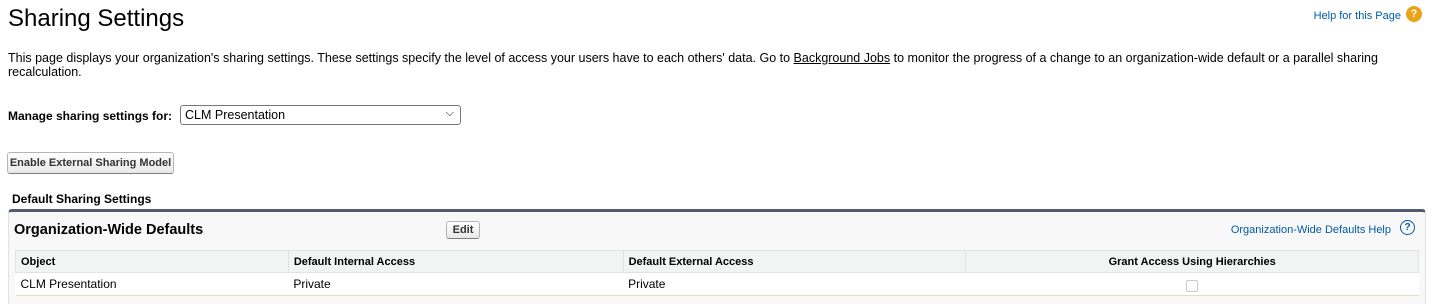  Describe the element at coordinates (794, 284) in the screenshot. I see `cell-external-access: Private` at that location.